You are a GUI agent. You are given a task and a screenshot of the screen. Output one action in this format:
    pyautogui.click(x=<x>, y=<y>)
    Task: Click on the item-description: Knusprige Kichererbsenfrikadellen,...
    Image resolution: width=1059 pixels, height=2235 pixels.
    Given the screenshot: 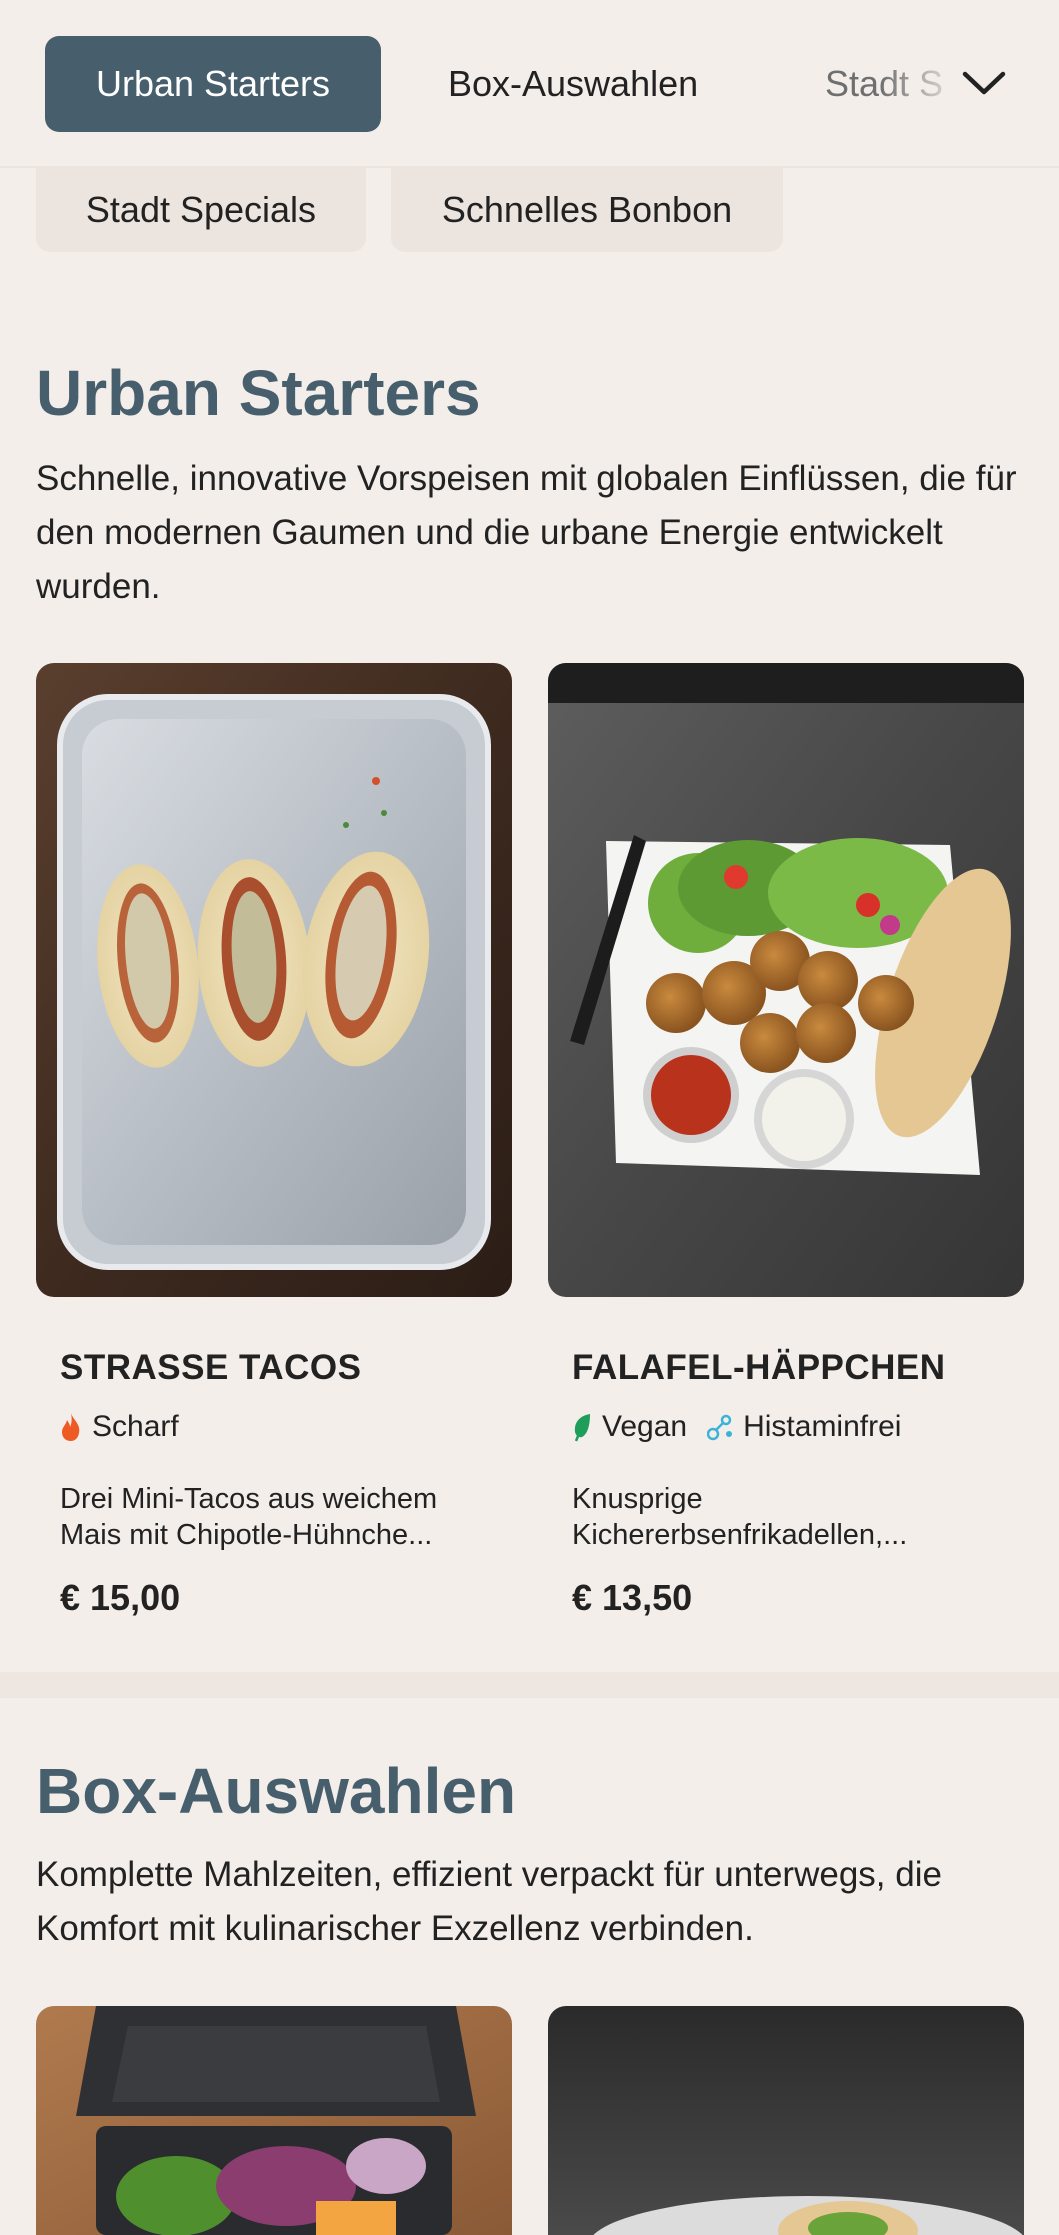 What is the action you would take?
    pyautogui.click(x=740, y=1517)
    